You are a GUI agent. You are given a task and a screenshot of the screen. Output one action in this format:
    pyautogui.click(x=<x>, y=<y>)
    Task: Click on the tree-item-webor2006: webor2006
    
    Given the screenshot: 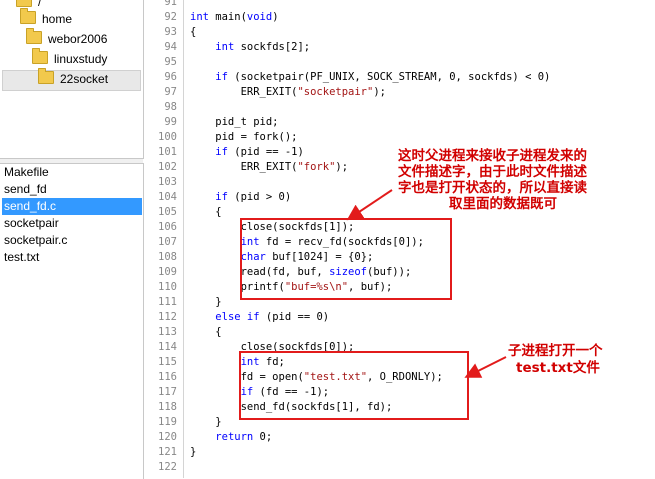 What is the action you would take?
    pyautogui.click(x=66, y=38)
    